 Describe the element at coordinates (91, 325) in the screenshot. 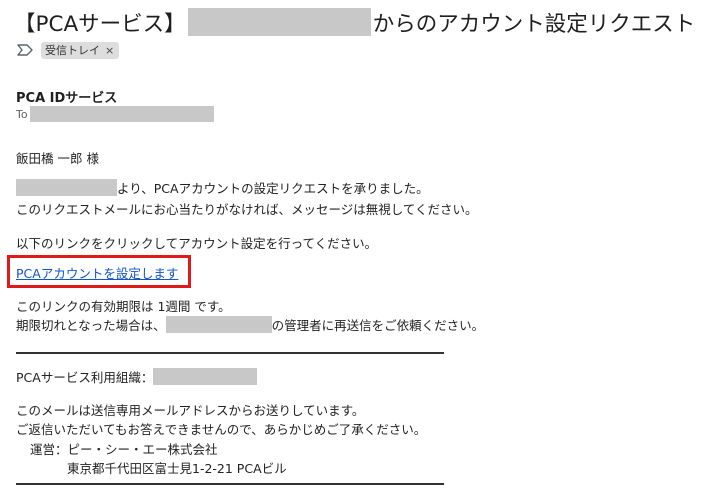

I see `expired-prefix: 期限切れとなった場合は、` at that location.